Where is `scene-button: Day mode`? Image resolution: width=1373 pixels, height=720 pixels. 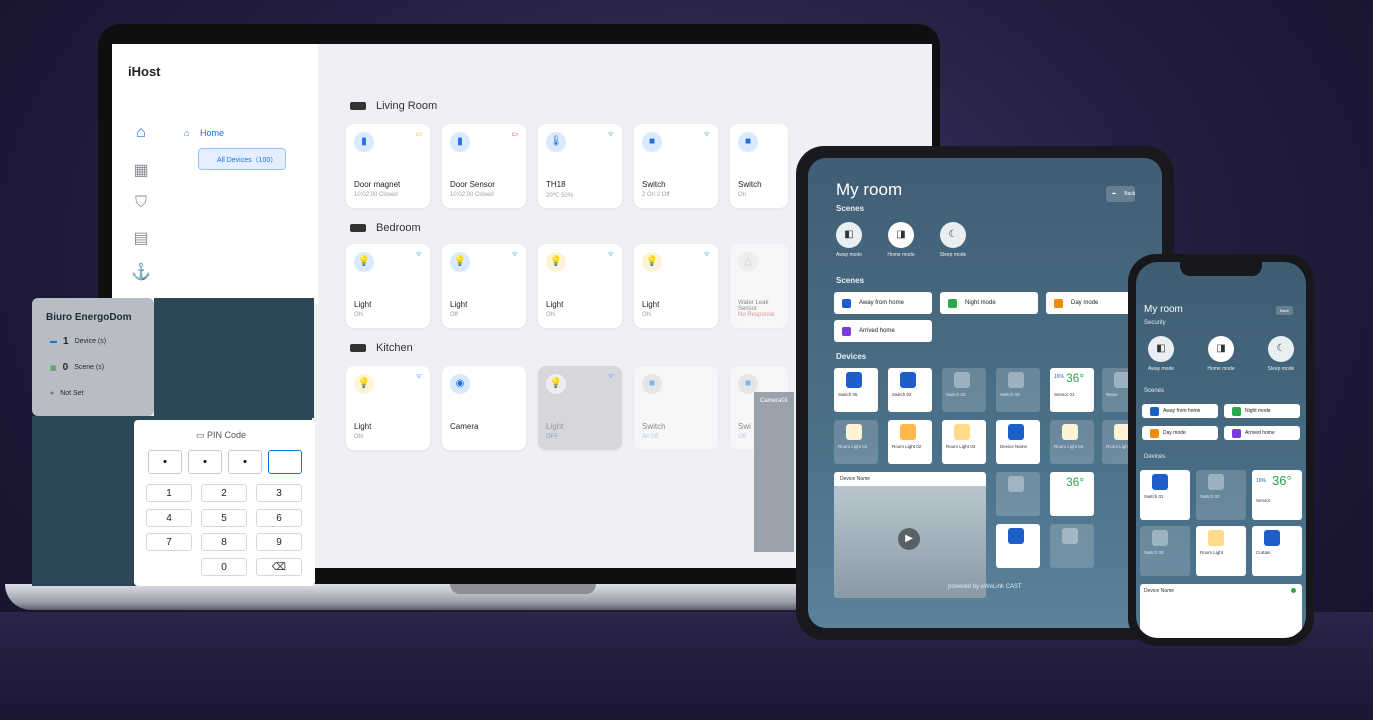 scene-button: Day mode is located at coordinates (1180, 433).